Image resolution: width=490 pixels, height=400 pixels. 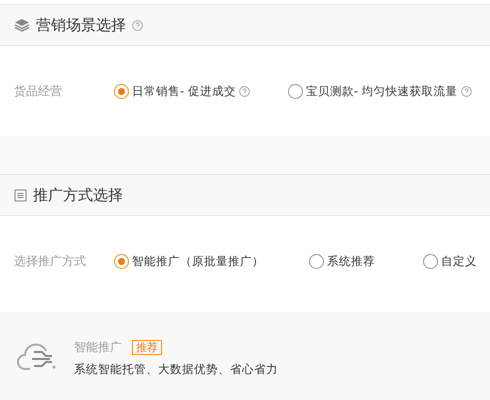 I want to click on card-title: 智能推广, so click(x=98, y=347).